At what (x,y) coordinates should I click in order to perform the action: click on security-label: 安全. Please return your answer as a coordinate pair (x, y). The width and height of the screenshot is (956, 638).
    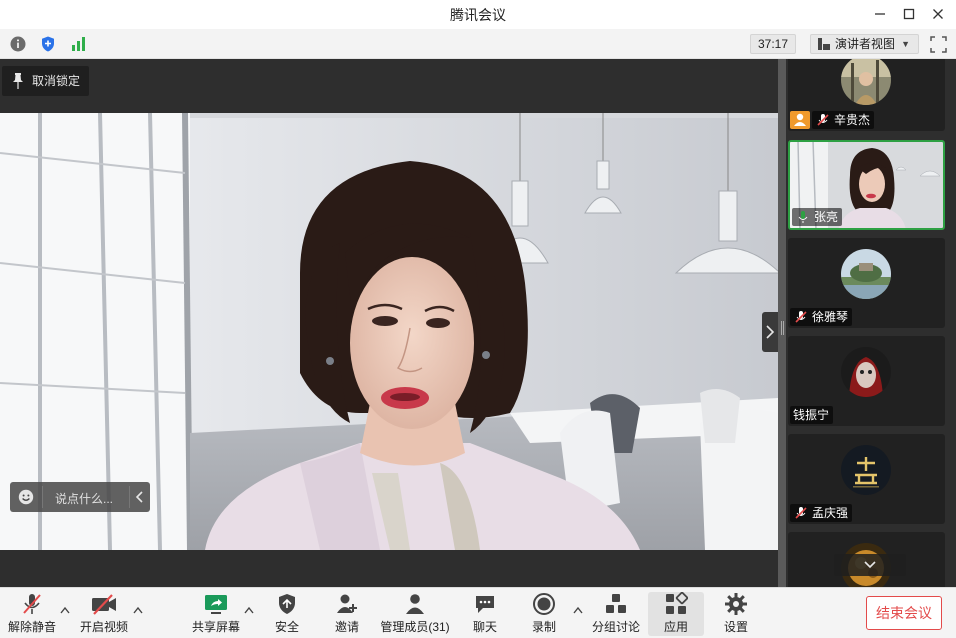
    Looking at the image, I should click on (286, 627).